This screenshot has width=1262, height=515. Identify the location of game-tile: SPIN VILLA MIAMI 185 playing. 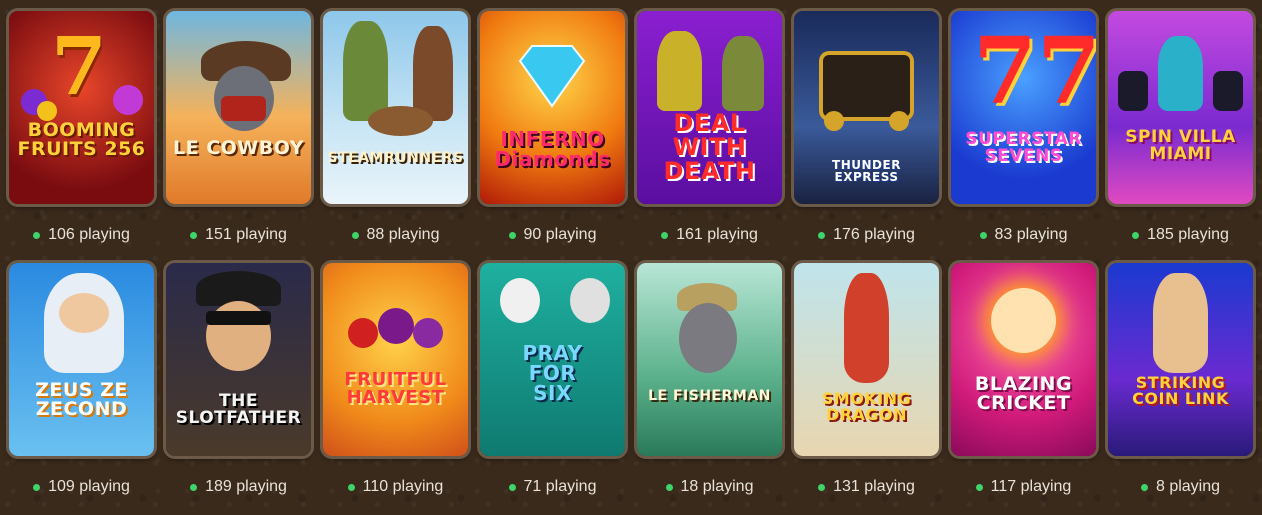
(1180, 137).